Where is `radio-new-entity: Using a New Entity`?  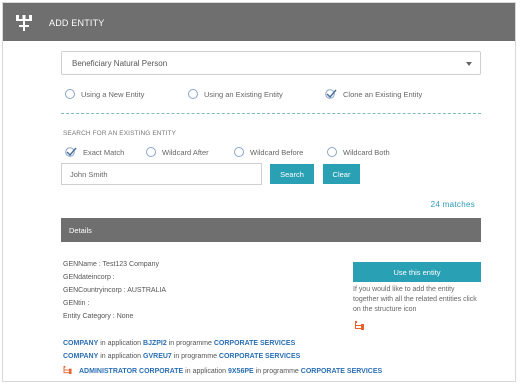 radio-new-entity: Using a New Entity is located at coordinates (104, 94).